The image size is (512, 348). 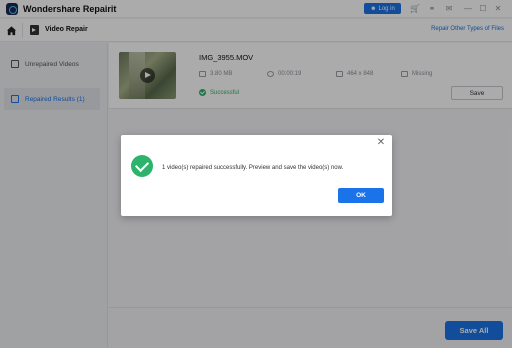 What do you see at coordinates (361, 195) in the screenshot?
I see `ok-button: OK` at bounding box center [361, 195].